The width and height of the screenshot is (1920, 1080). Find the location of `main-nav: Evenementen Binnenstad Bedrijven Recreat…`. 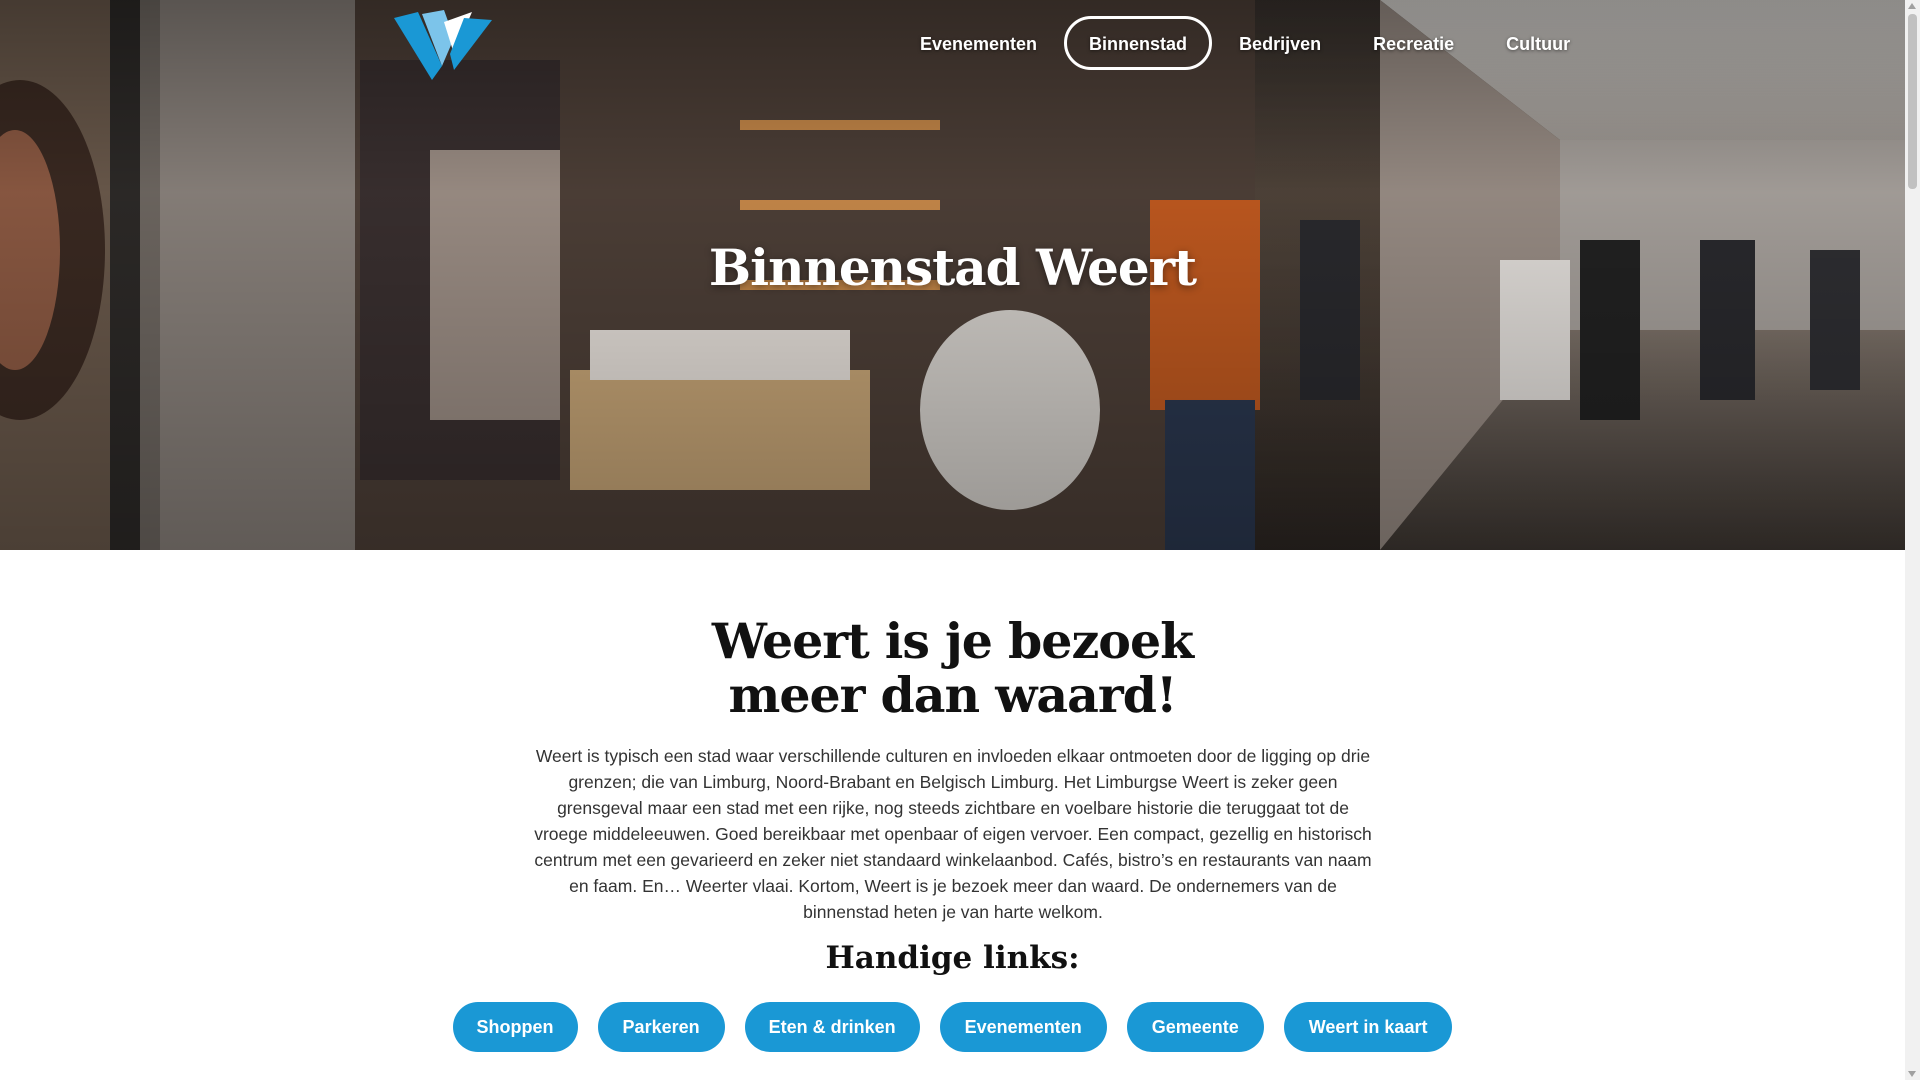

main-nav: Evenementen Binnenstad Bedrijven Recreat… is located at coordinates (1246, 43).